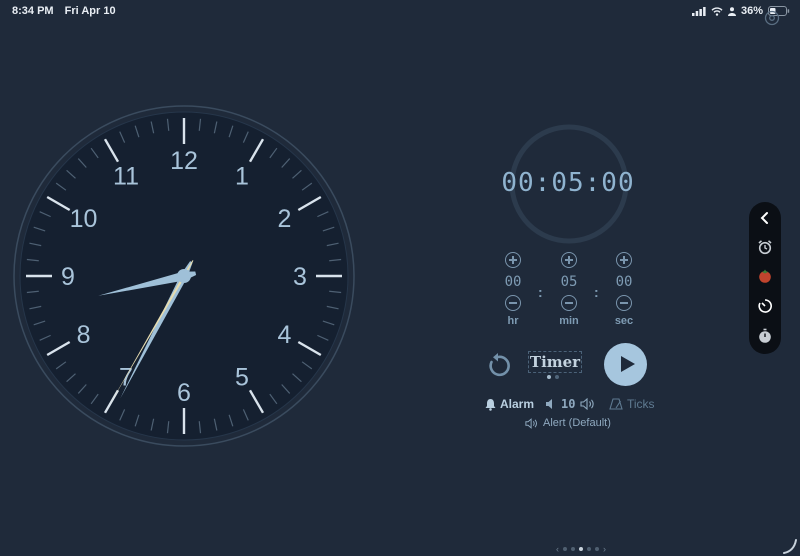 The height and width of the screenshot is (556, 800). I want to click on volume-control: 10, so click(570, 404).